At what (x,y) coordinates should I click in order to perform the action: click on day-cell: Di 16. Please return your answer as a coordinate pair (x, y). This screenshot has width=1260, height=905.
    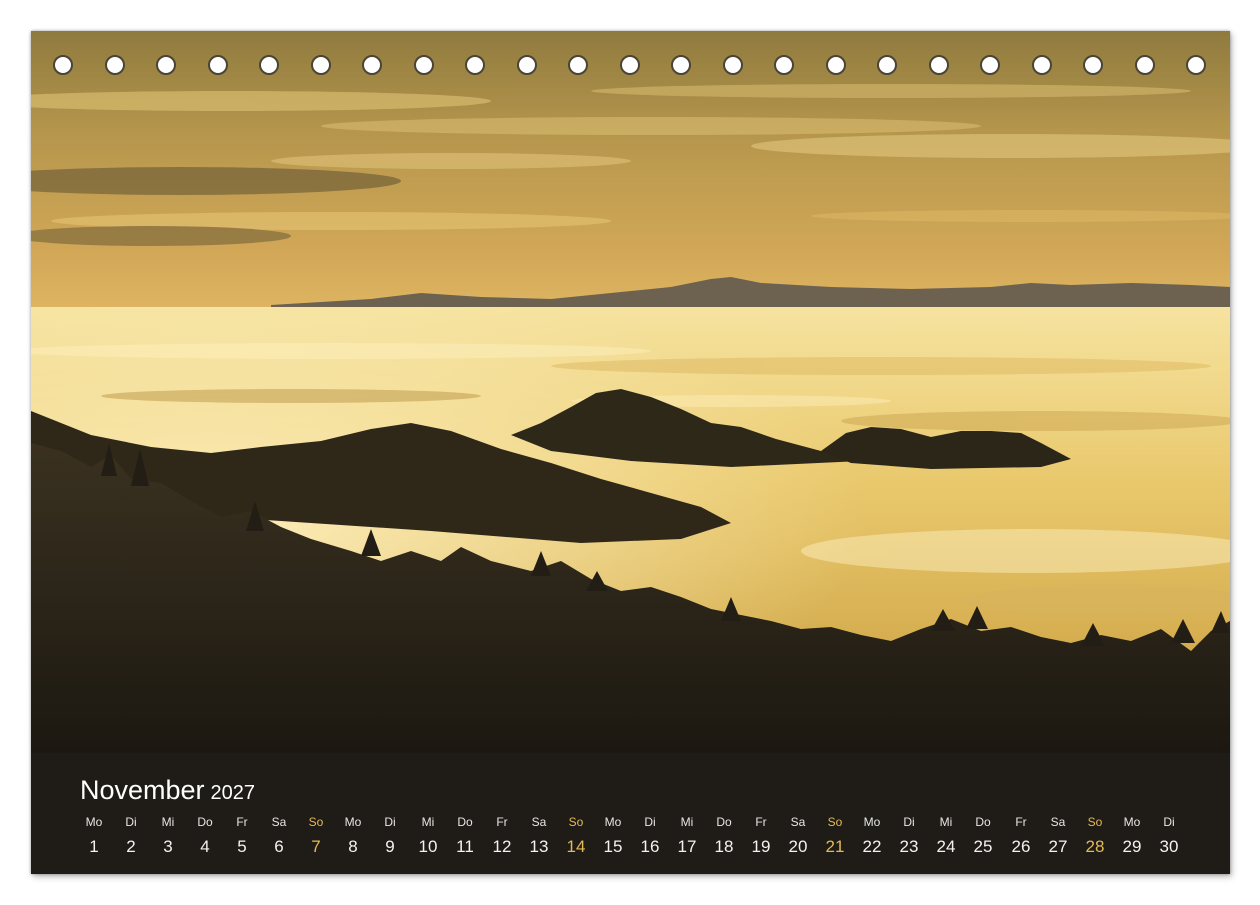
    Looking at the image, I should click on (650, 836).